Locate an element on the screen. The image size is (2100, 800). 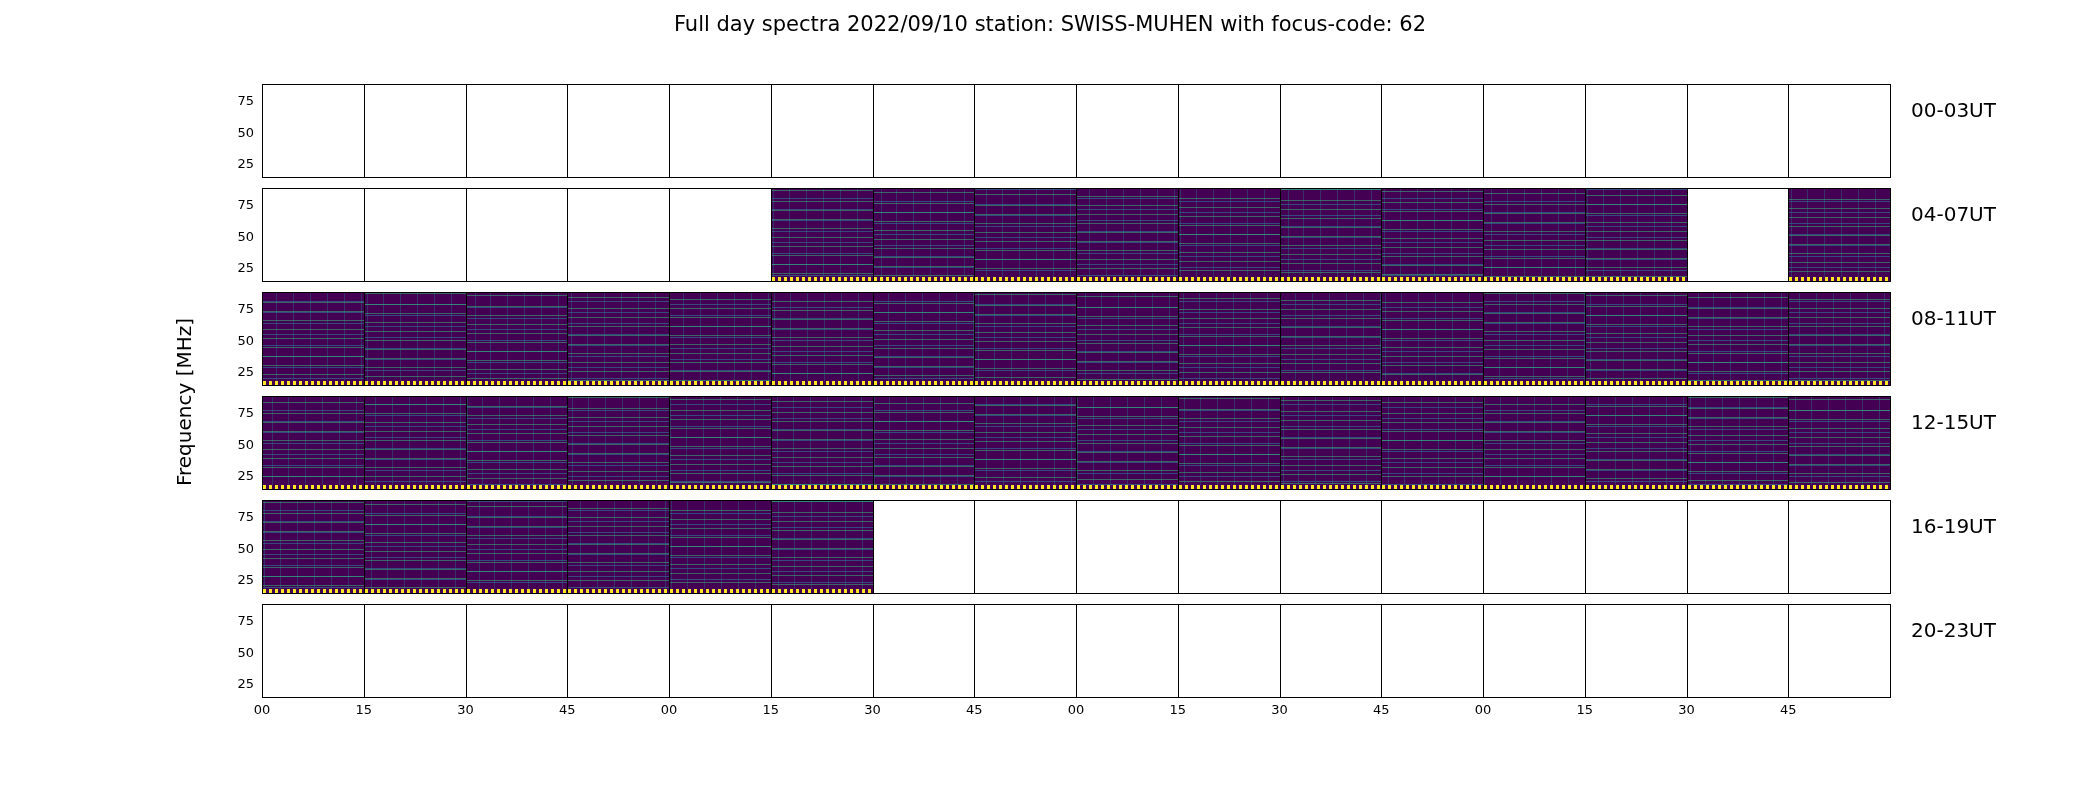
row-label: 20-23UT is located at coordinates (1953, 630).